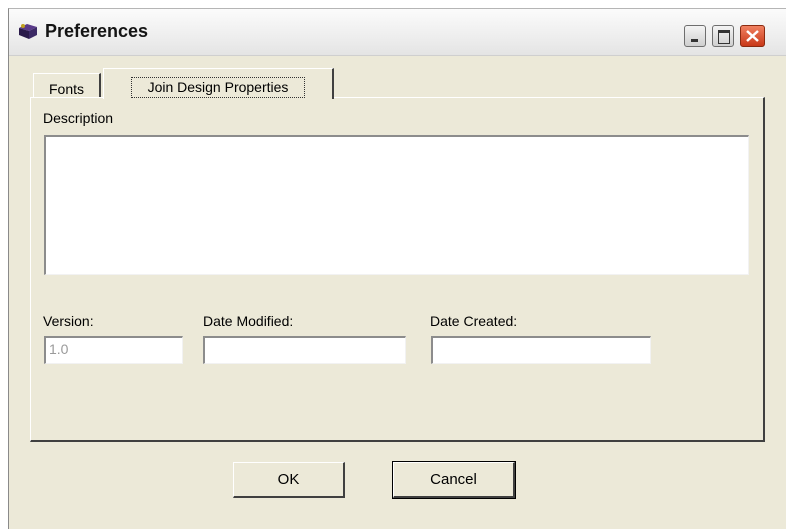  I want to click on description-label: Description, so click(78, 118).